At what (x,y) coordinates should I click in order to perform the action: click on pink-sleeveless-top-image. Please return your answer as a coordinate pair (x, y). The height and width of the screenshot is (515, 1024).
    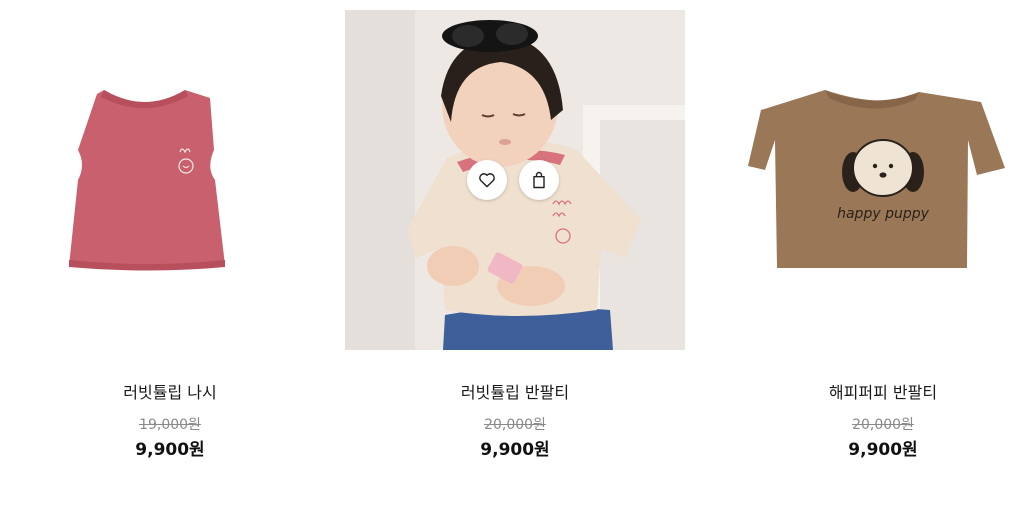
    Looking at the image, I should click on (147, 180).